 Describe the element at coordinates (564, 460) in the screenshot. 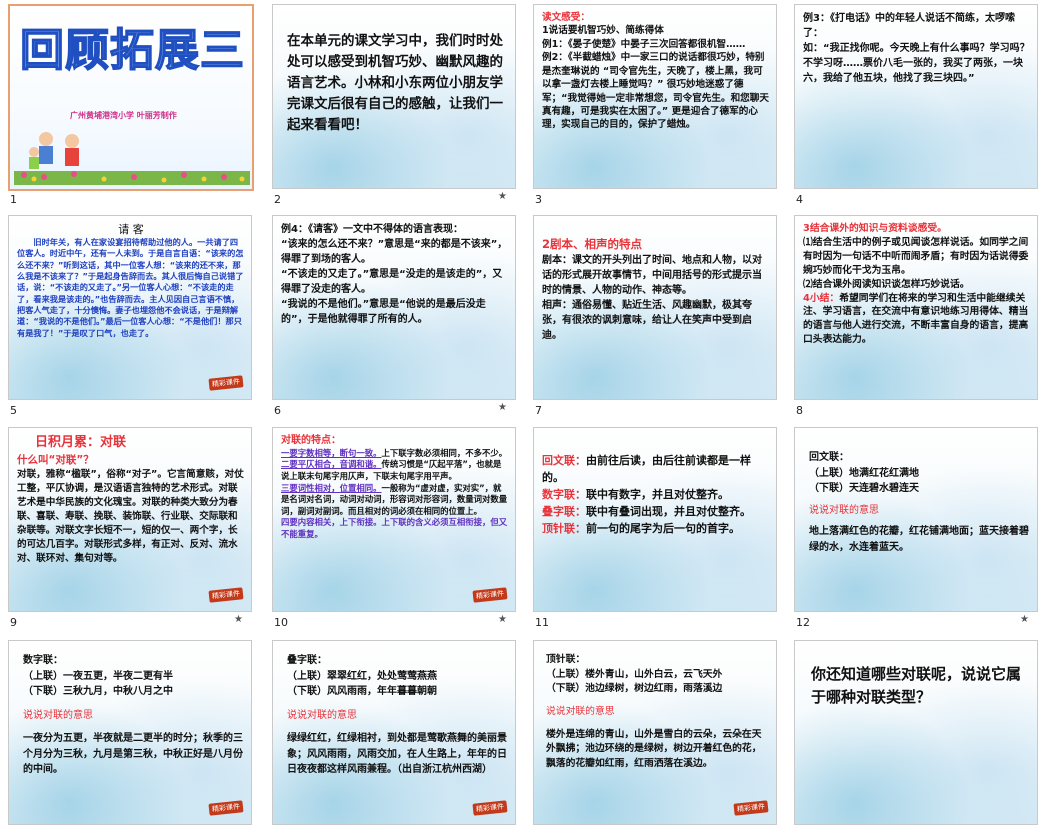

I see `couplet-type-label: 回文联：` at that location.